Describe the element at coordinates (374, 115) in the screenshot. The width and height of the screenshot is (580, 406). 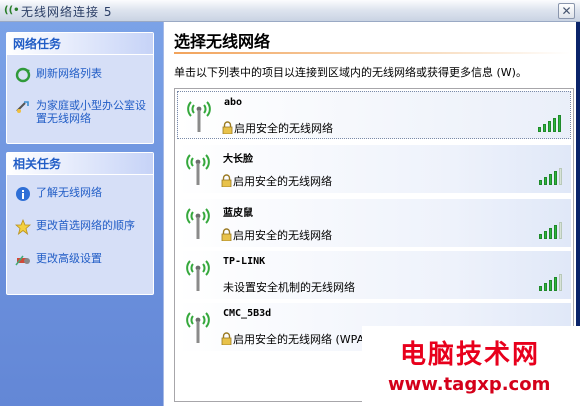
I see `network-item: abo 启用安全的无线网络` at that location.